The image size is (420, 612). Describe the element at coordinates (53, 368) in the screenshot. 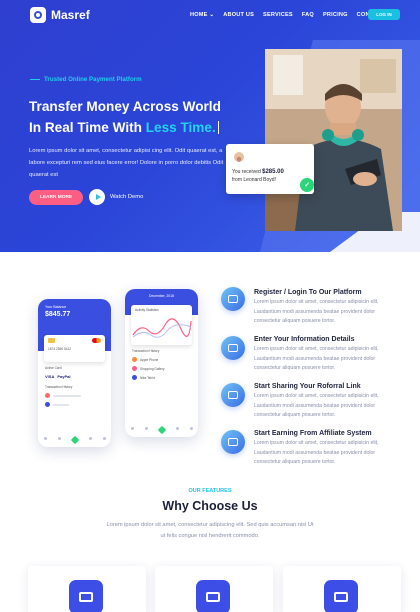

I see `active-card-label: Active Card` at that location.